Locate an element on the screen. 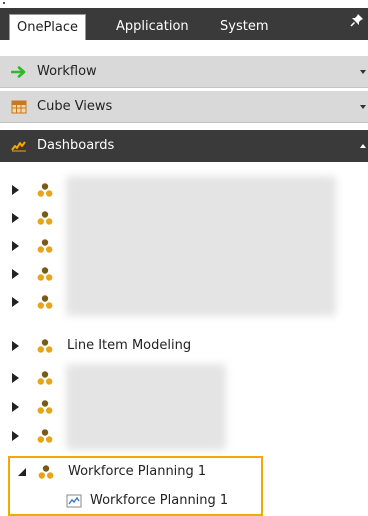 This screenshot has width=368, height=516. tab-oneplace: OnePlace is located at coordinates (48, 27).